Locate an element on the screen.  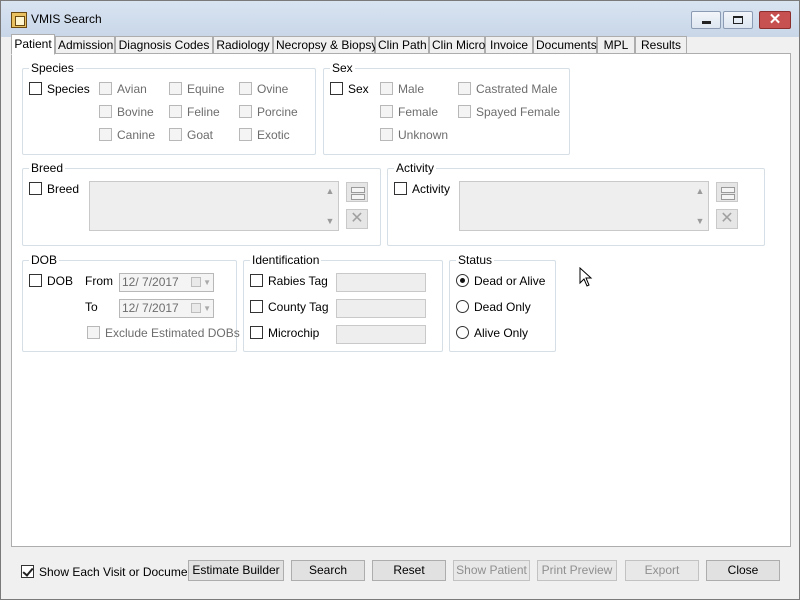
breed-checkbox-label: Breed is located at coordinates (63, 189).